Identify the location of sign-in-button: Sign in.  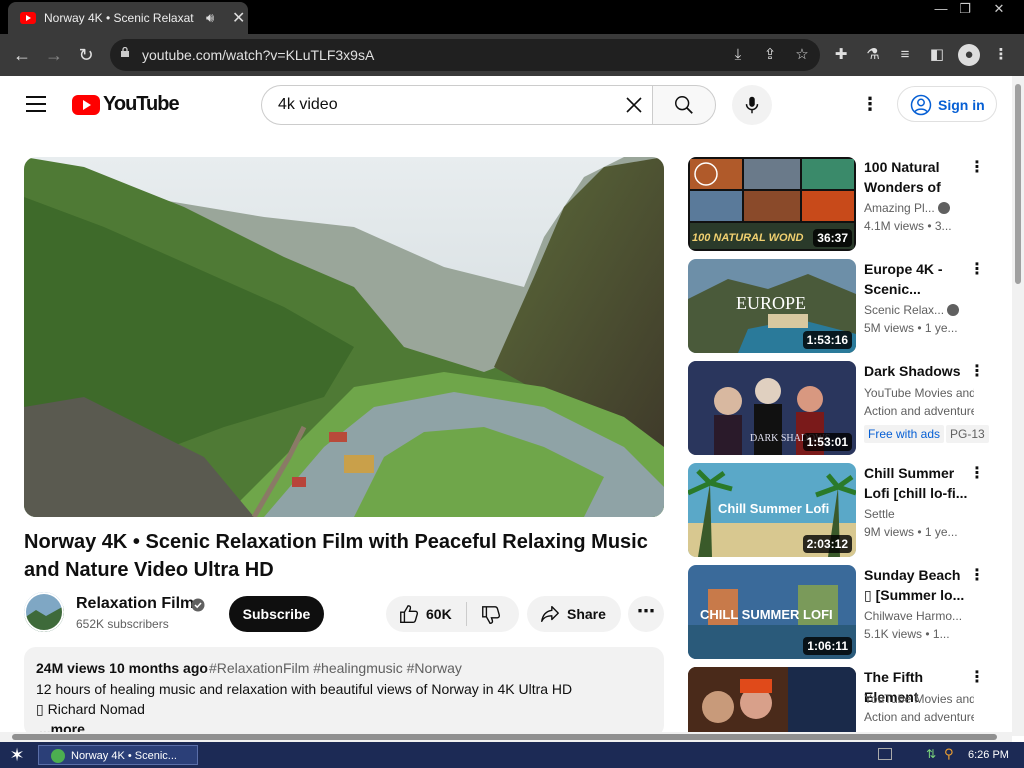
(947, 104).